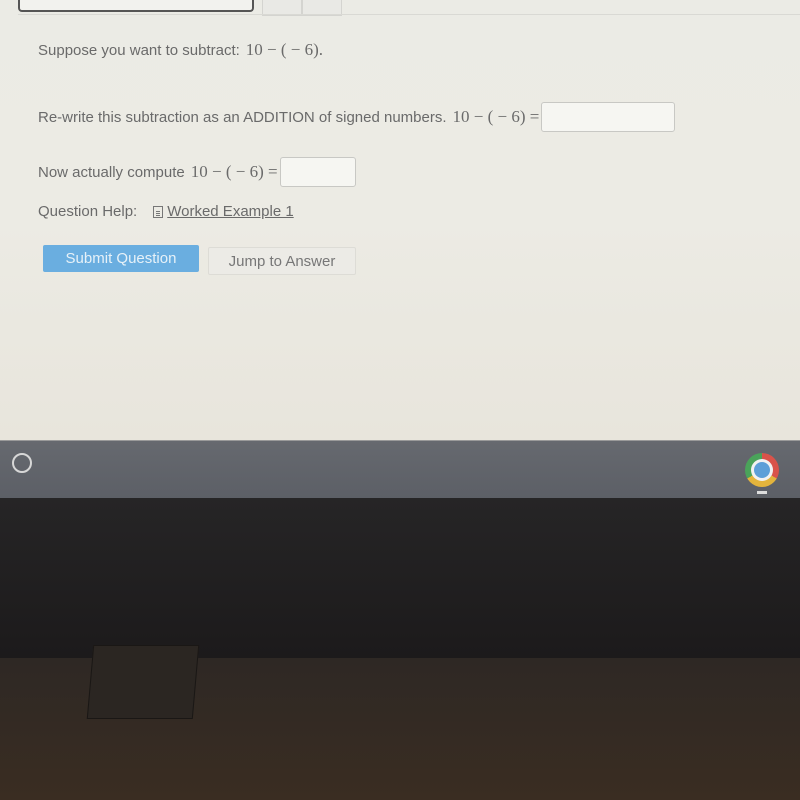  Describe the element at coordinates (158, 211) in the screenshot. I see `document-icon` at that location.